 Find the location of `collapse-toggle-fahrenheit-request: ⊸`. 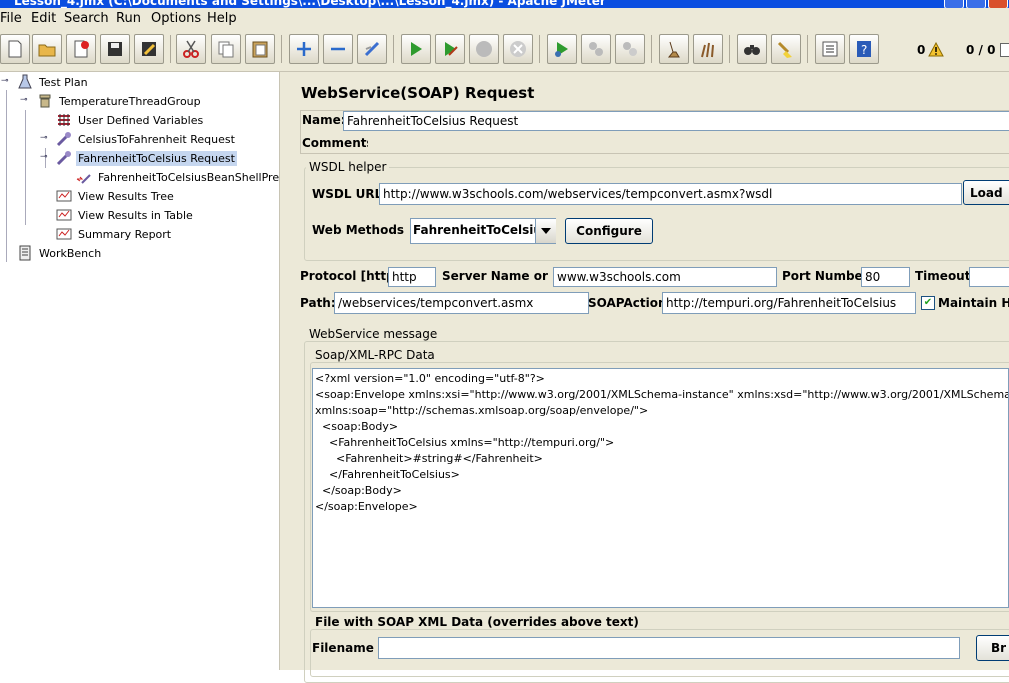

collapse-toggle-fahrenheit-request: ⊸ is located at coordinates (45, 157).